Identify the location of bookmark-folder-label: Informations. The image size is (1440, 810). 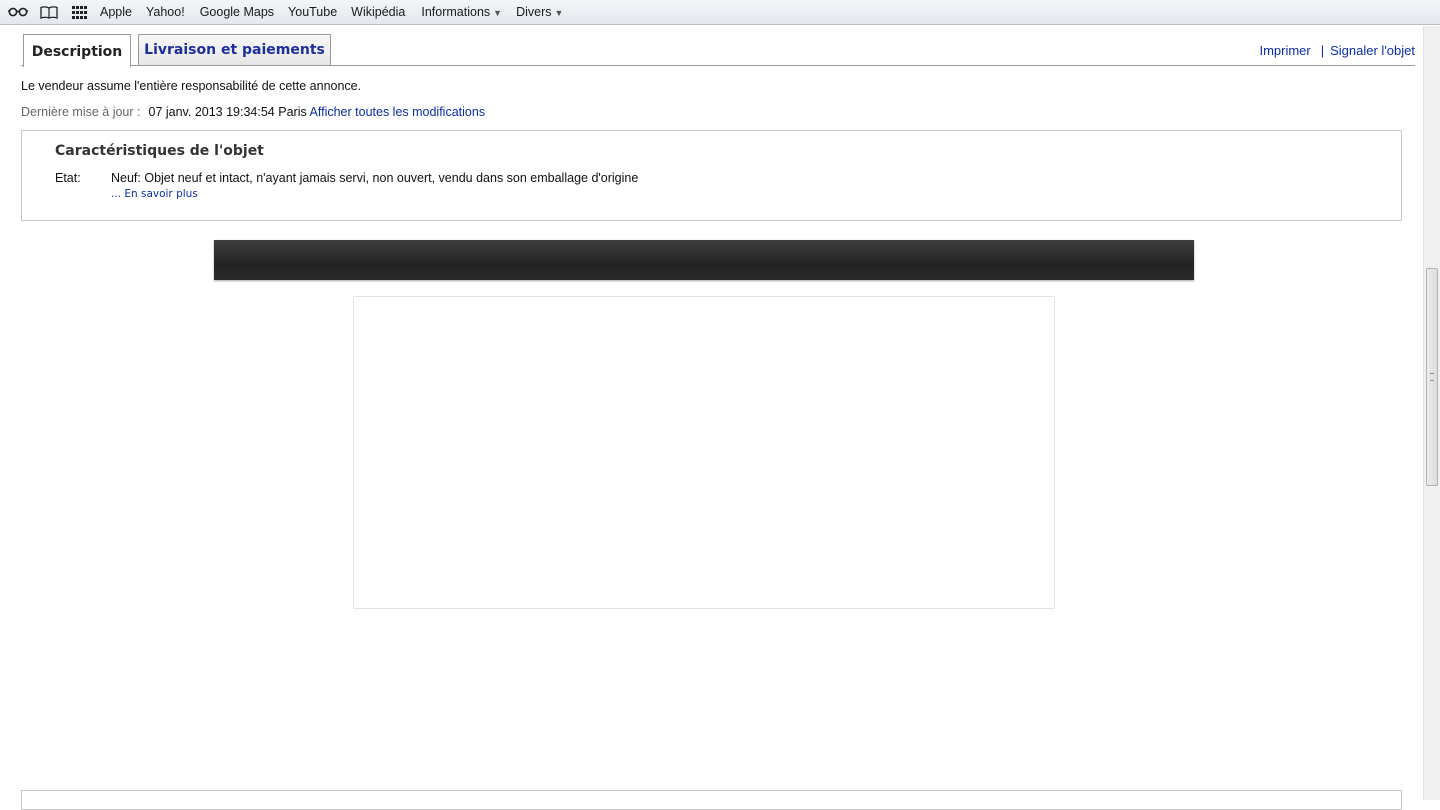
(456, 12).